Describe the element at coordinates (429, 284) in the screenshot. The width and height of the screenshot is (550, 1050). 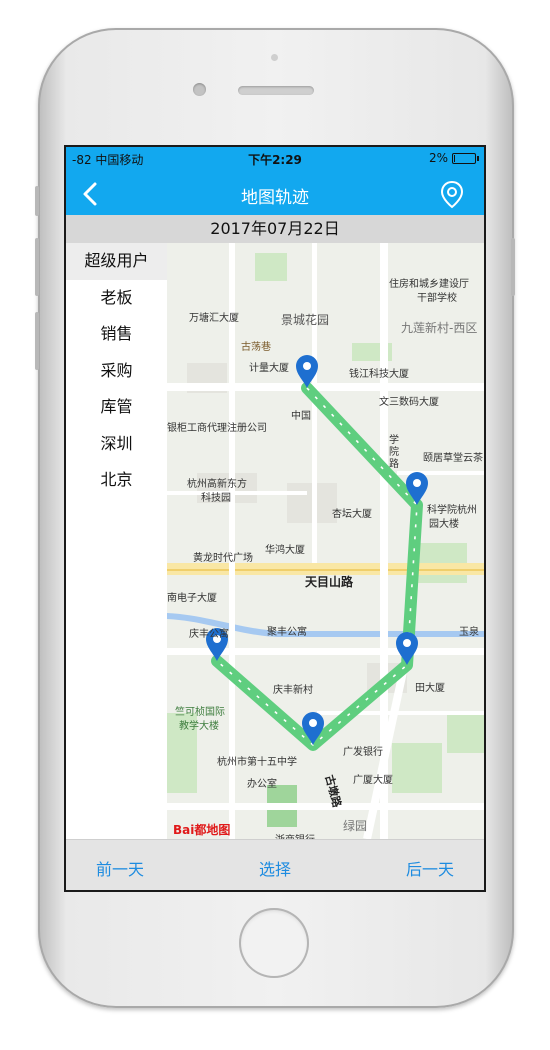
I see `map-label: 住房和城乡建设厅` at that location.